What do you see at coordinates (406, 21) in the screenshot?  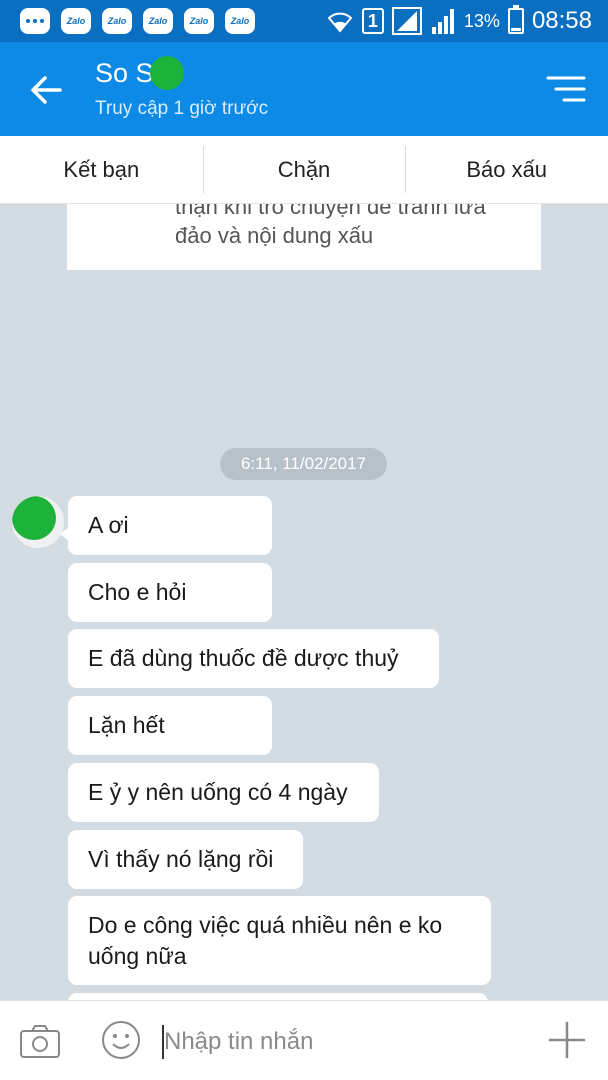 I see `signal-icon` at bounding box center [406, 21].